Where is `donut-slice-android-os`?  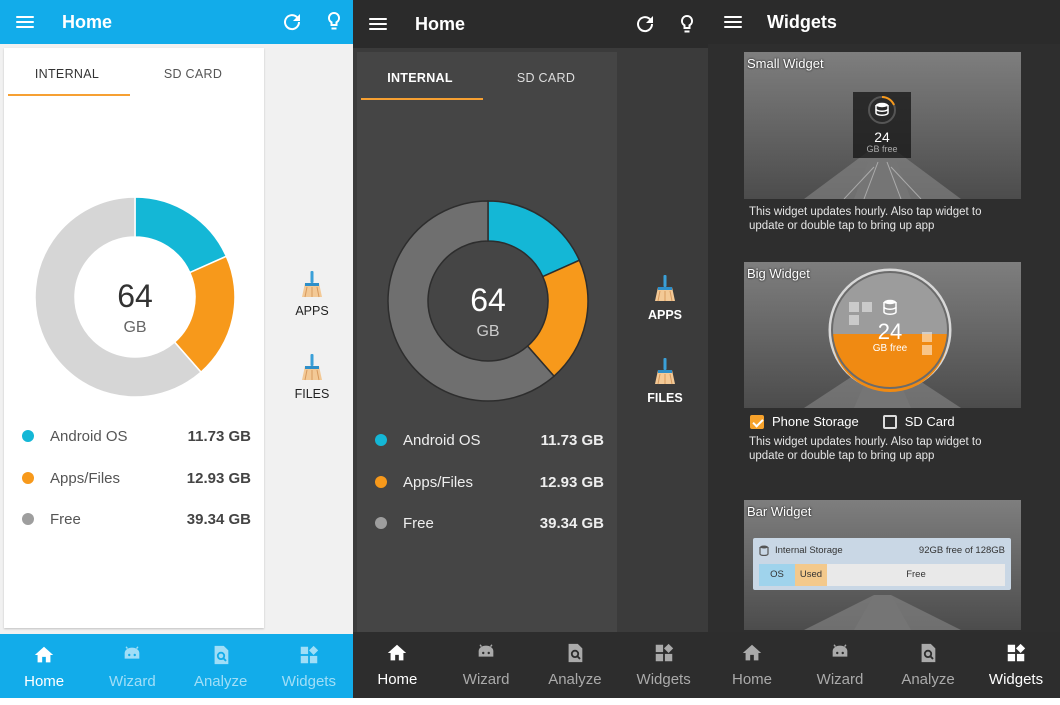
donut-slice-android-os is located at coordinates (181, 235).